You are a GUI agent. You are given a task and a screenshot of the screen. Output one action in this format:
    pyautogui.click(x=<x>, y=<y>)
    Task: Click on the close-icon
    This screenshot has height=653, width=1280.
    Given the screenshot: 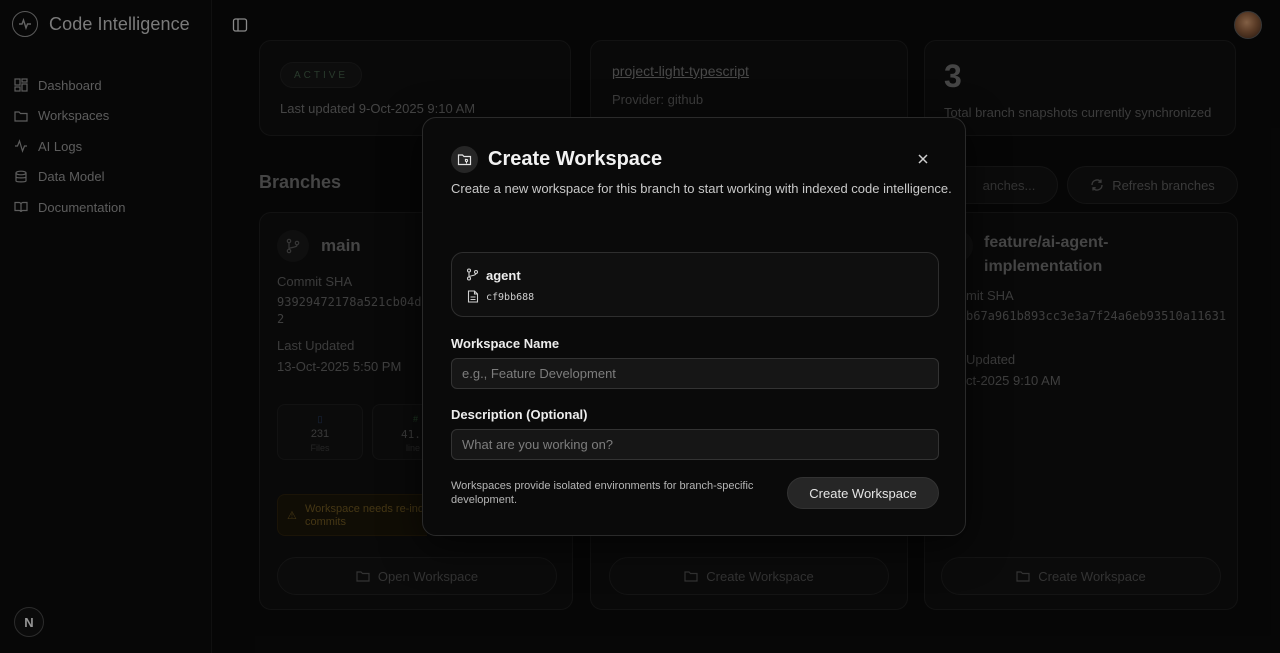 What is the action you would take?
    pyautogui.click(x=923, y=159)
    